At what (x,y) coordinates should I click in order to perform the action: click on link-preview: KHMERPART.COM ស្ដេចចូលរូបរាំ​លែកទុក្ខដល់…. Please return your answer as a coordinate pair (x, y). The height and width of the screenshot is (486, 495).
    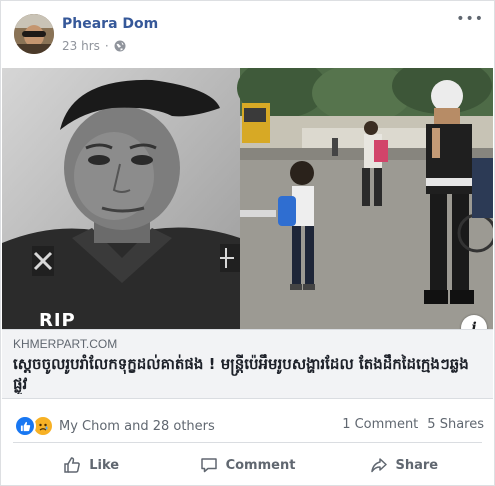
    Looking at the image, I should click on (247, 364).